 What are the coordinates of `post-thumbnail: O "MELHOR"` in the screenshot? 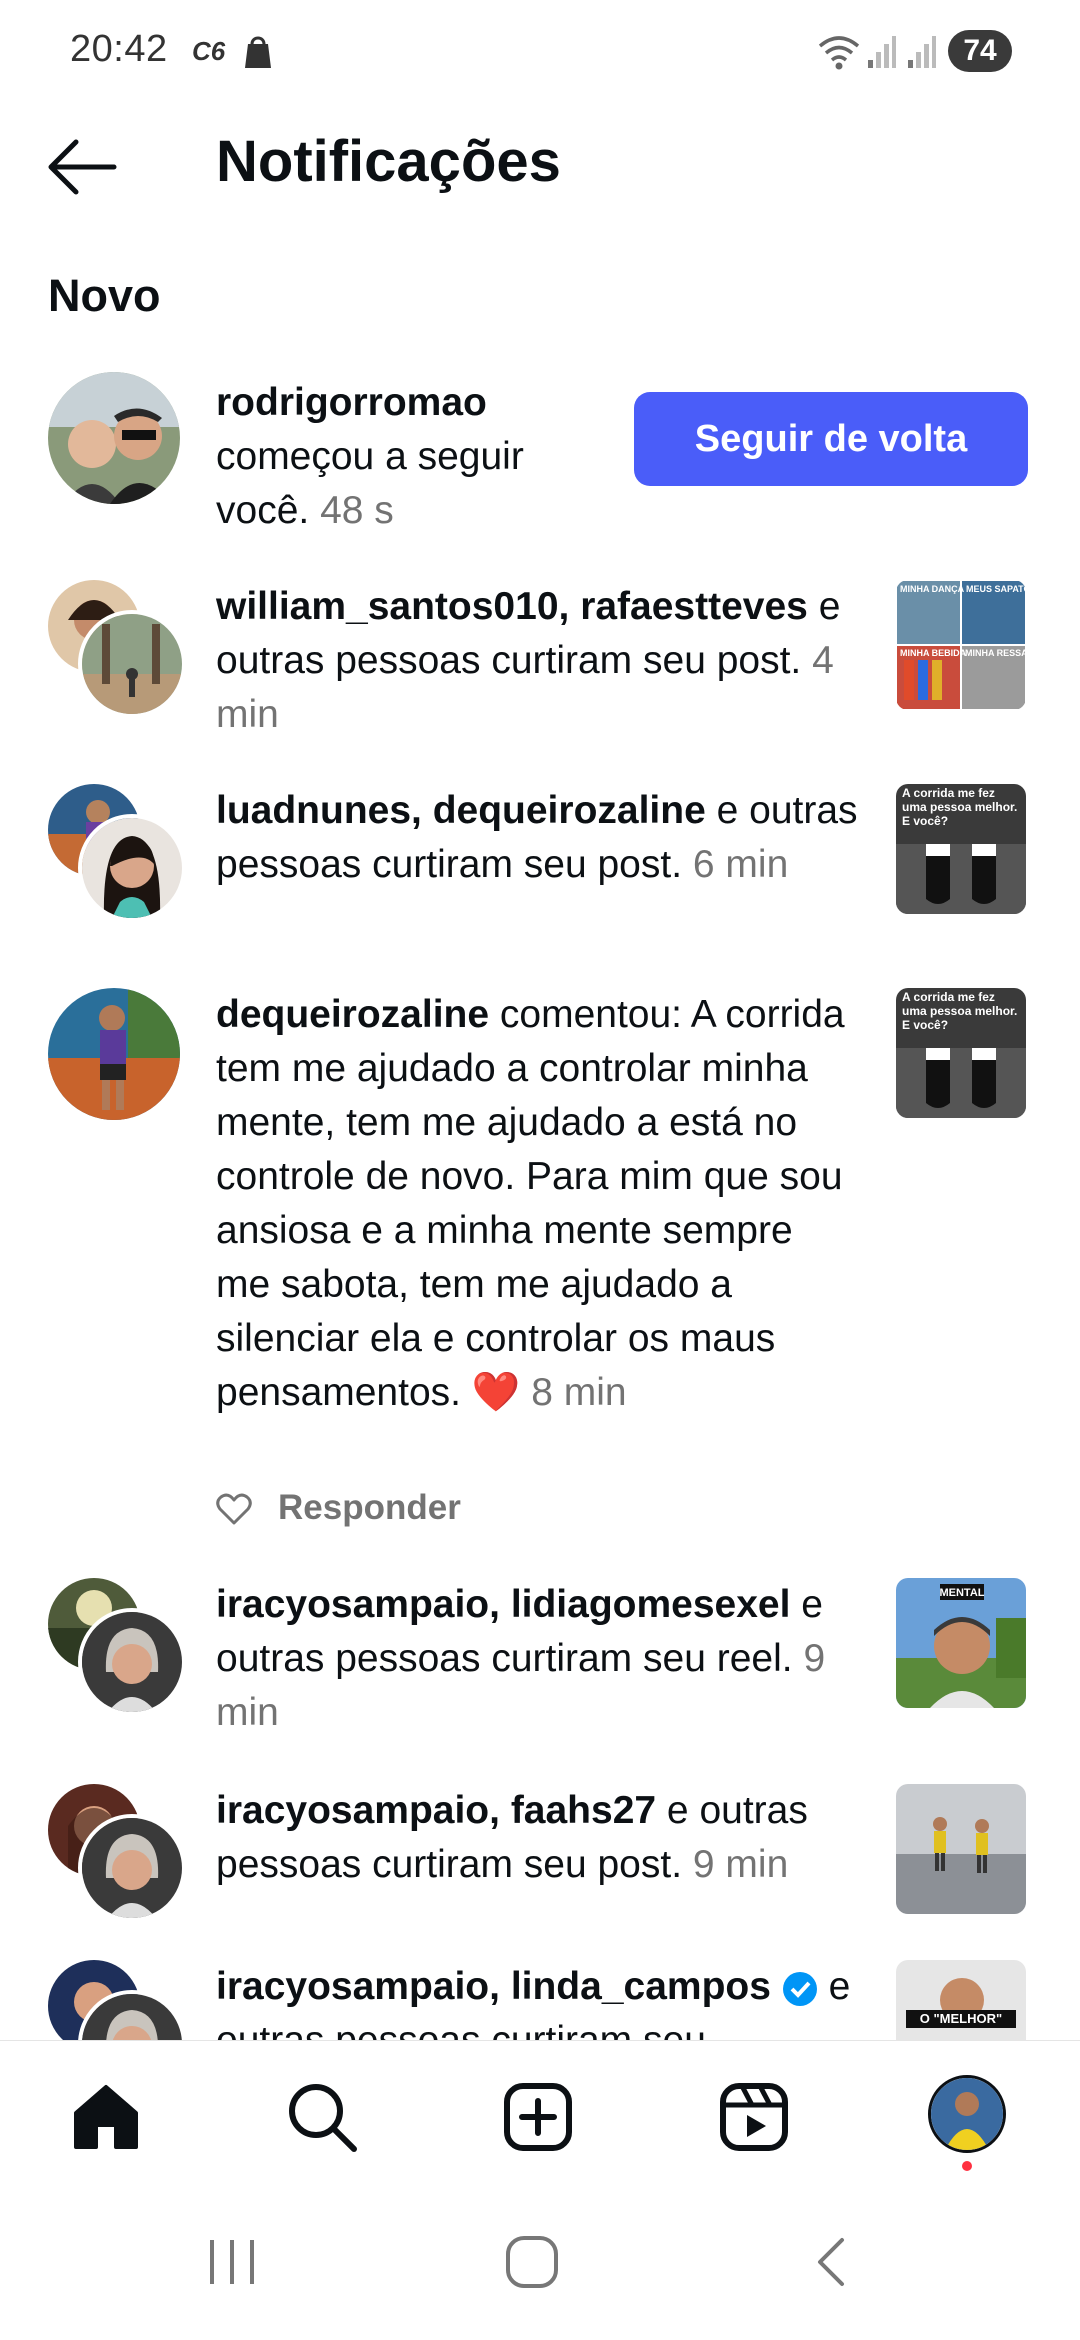 It's located at (961, 2000).